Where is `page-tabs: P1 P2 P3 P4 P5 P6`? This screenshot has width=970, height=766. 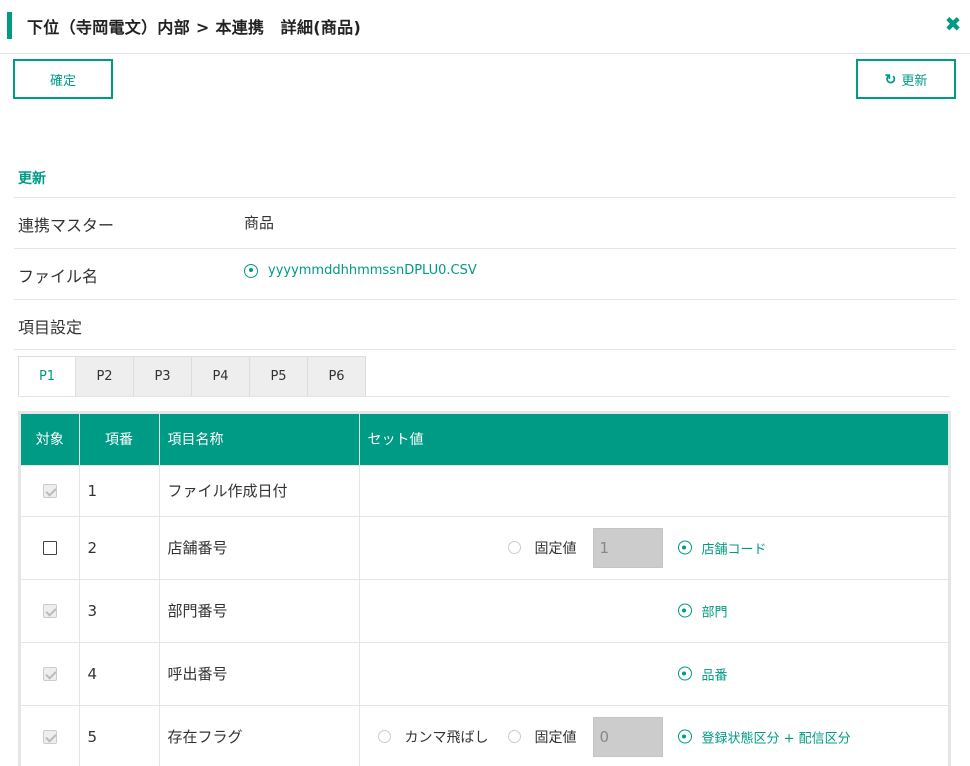
page-tabs: P1 P2 P3 P4 P5 P6 is located at coordinates (192, 376).